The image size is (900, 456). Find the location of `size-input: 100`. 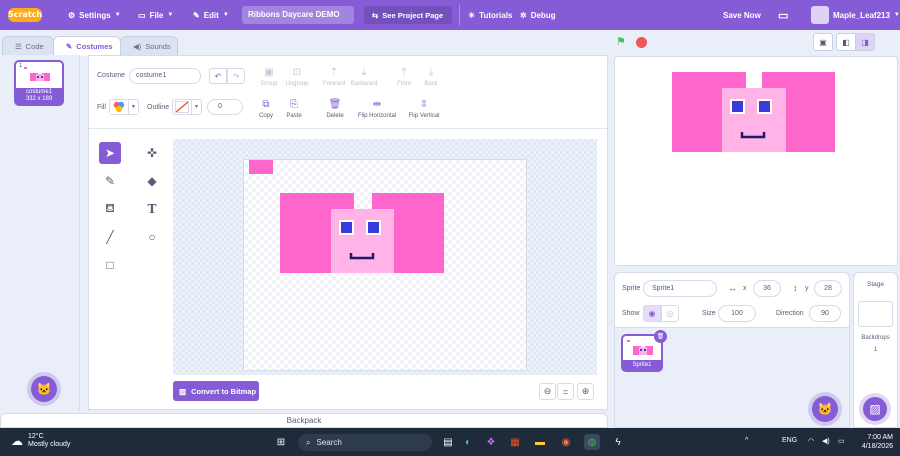

size-input: 100 is located at coordinates (737, 313).